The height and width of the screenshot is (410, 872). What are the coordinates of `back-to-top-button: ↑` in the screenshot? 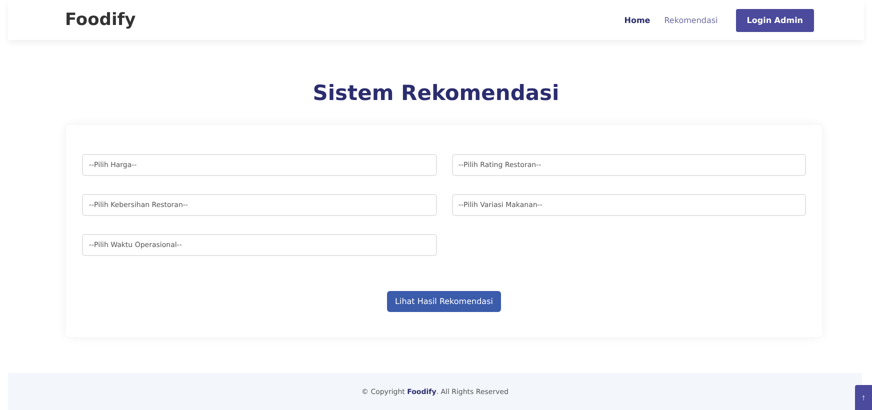 It's located at (863, 397).